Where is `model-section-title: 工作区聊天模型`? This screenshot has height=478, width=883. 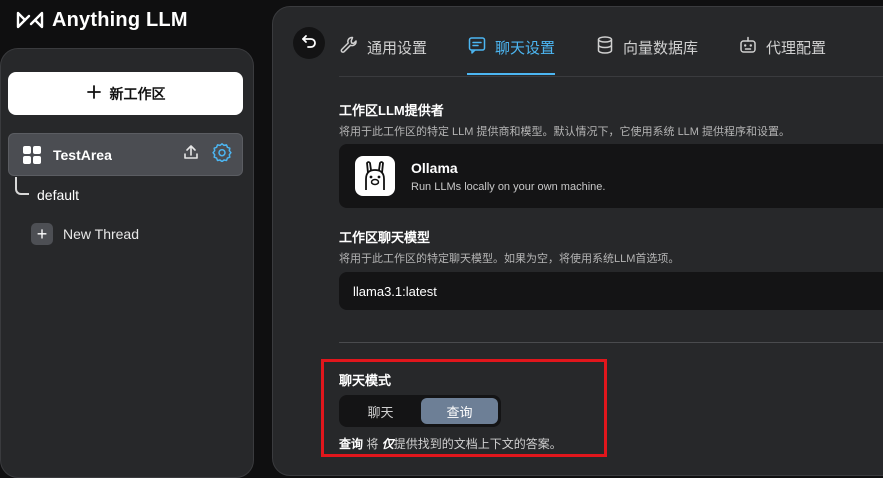
model-section-title: 工作区聊天模型 is located at coordinates (385, 237).